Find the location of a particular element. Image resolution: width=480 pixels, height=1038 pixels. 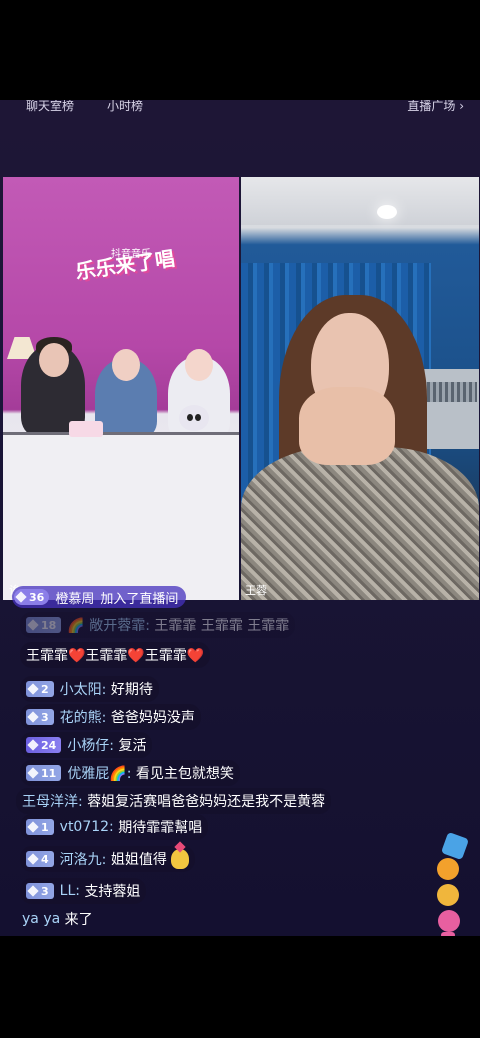

orange-like-icon is located at coordinates (448, 869).